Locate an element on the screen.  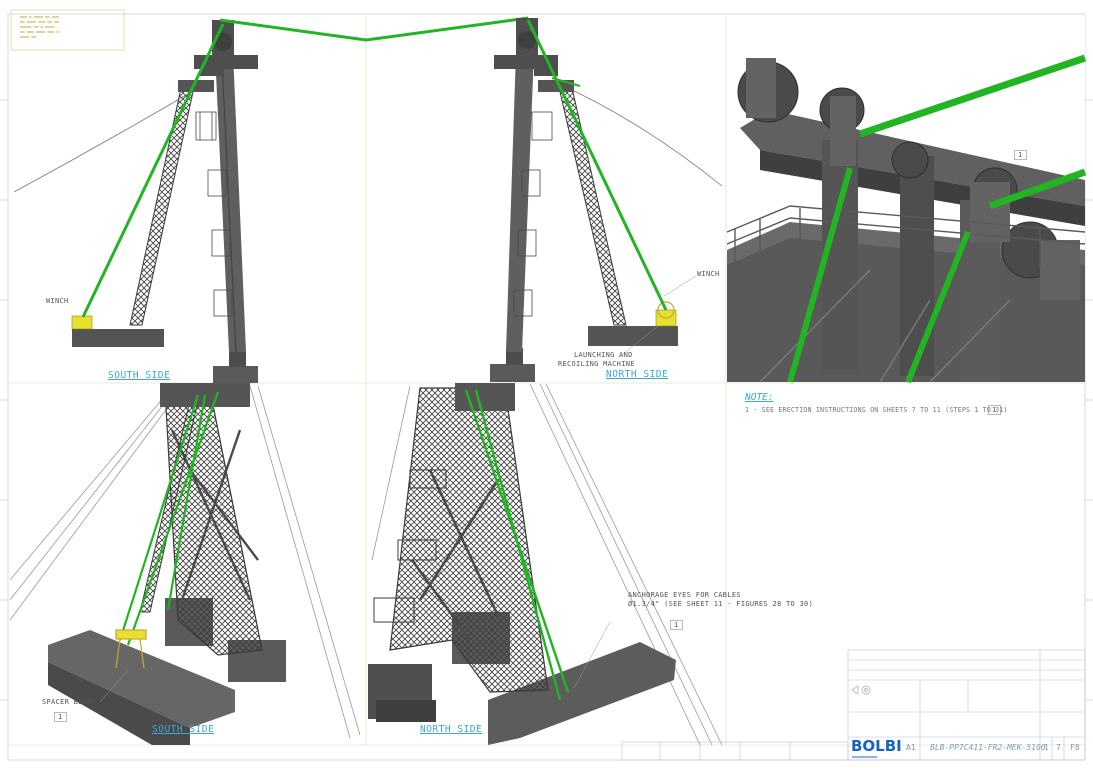
view-title-north-top: NORTH SIDE is located at coordinates (637, 374).